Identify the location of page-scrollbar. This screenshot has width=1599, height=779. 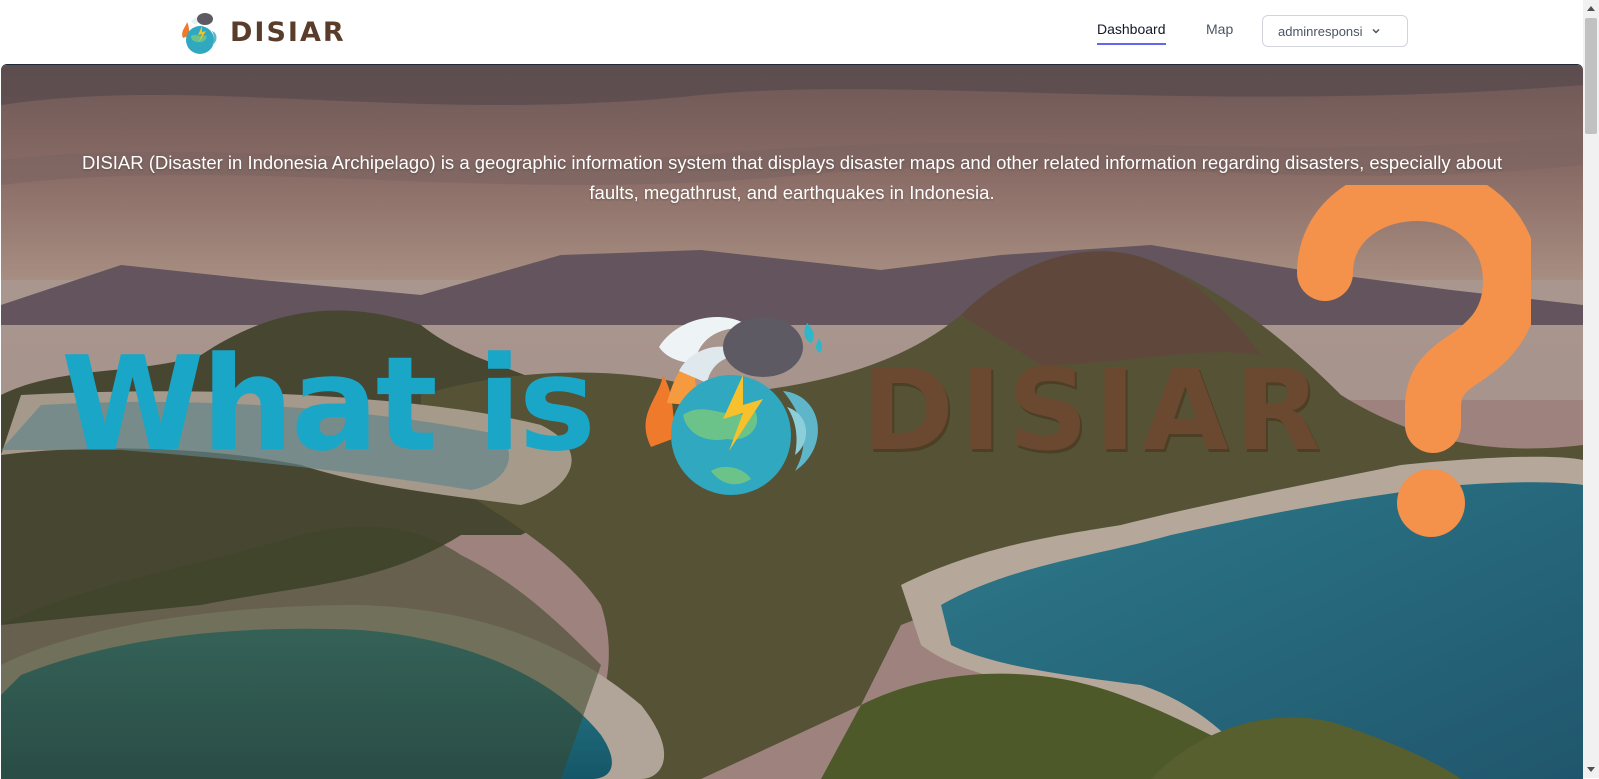
(1591, 389).